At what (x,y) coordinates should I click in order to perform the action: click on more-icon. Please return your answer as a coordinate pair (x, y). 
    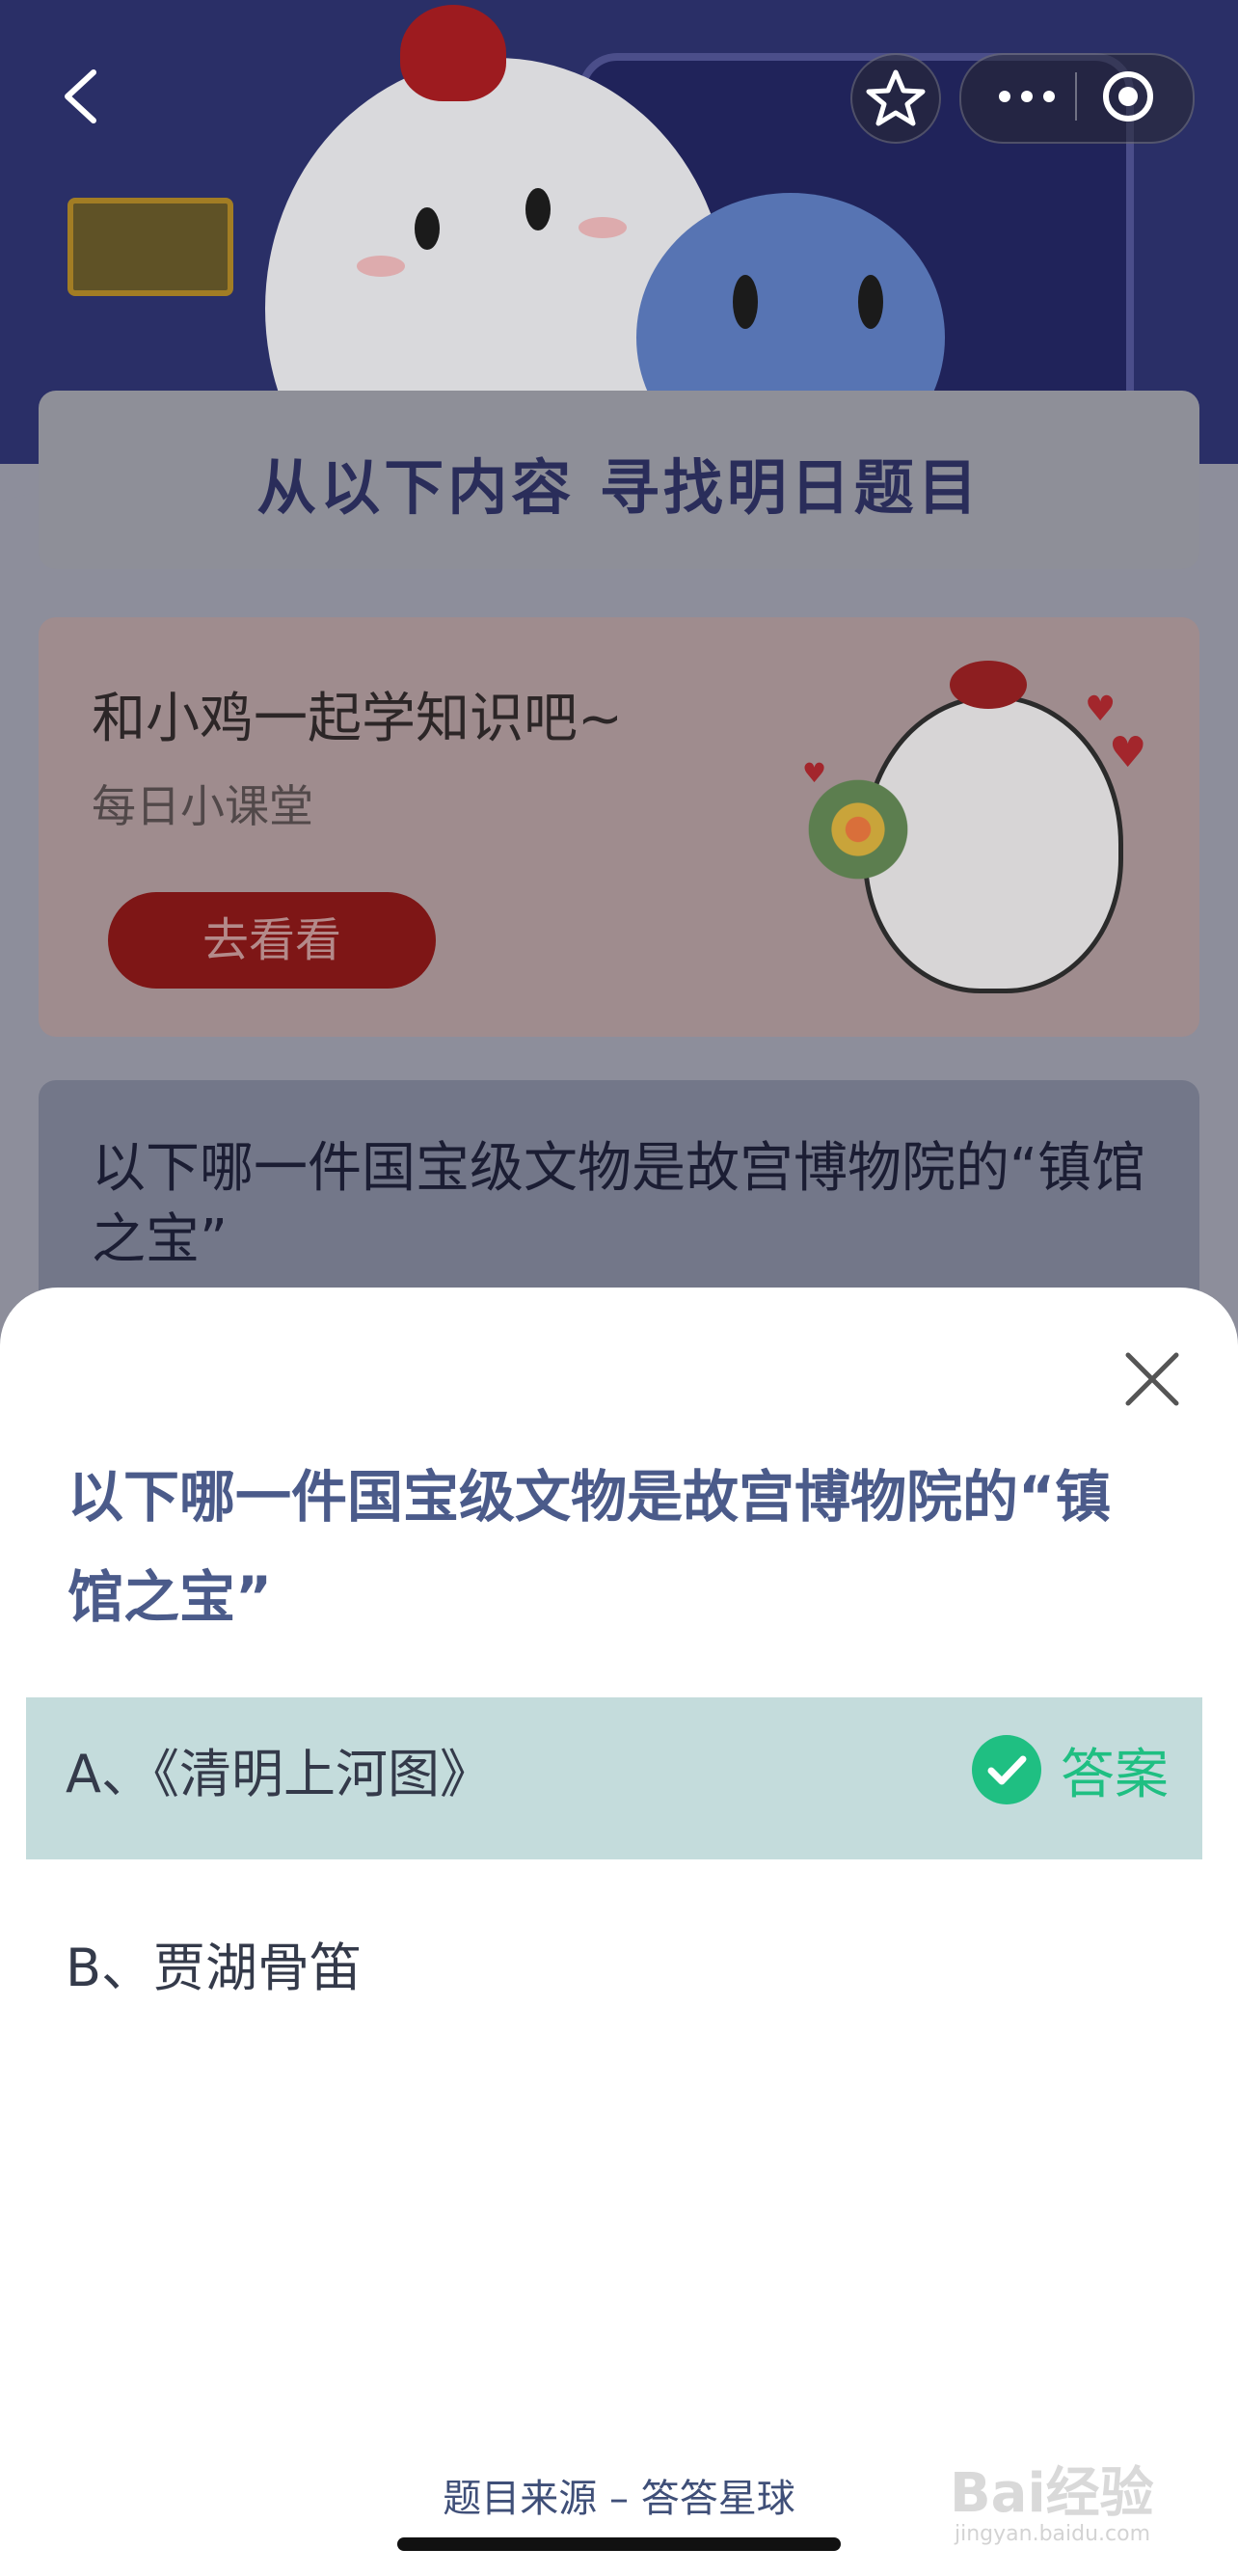
    Looking at the image, I should click on (1027, 96).